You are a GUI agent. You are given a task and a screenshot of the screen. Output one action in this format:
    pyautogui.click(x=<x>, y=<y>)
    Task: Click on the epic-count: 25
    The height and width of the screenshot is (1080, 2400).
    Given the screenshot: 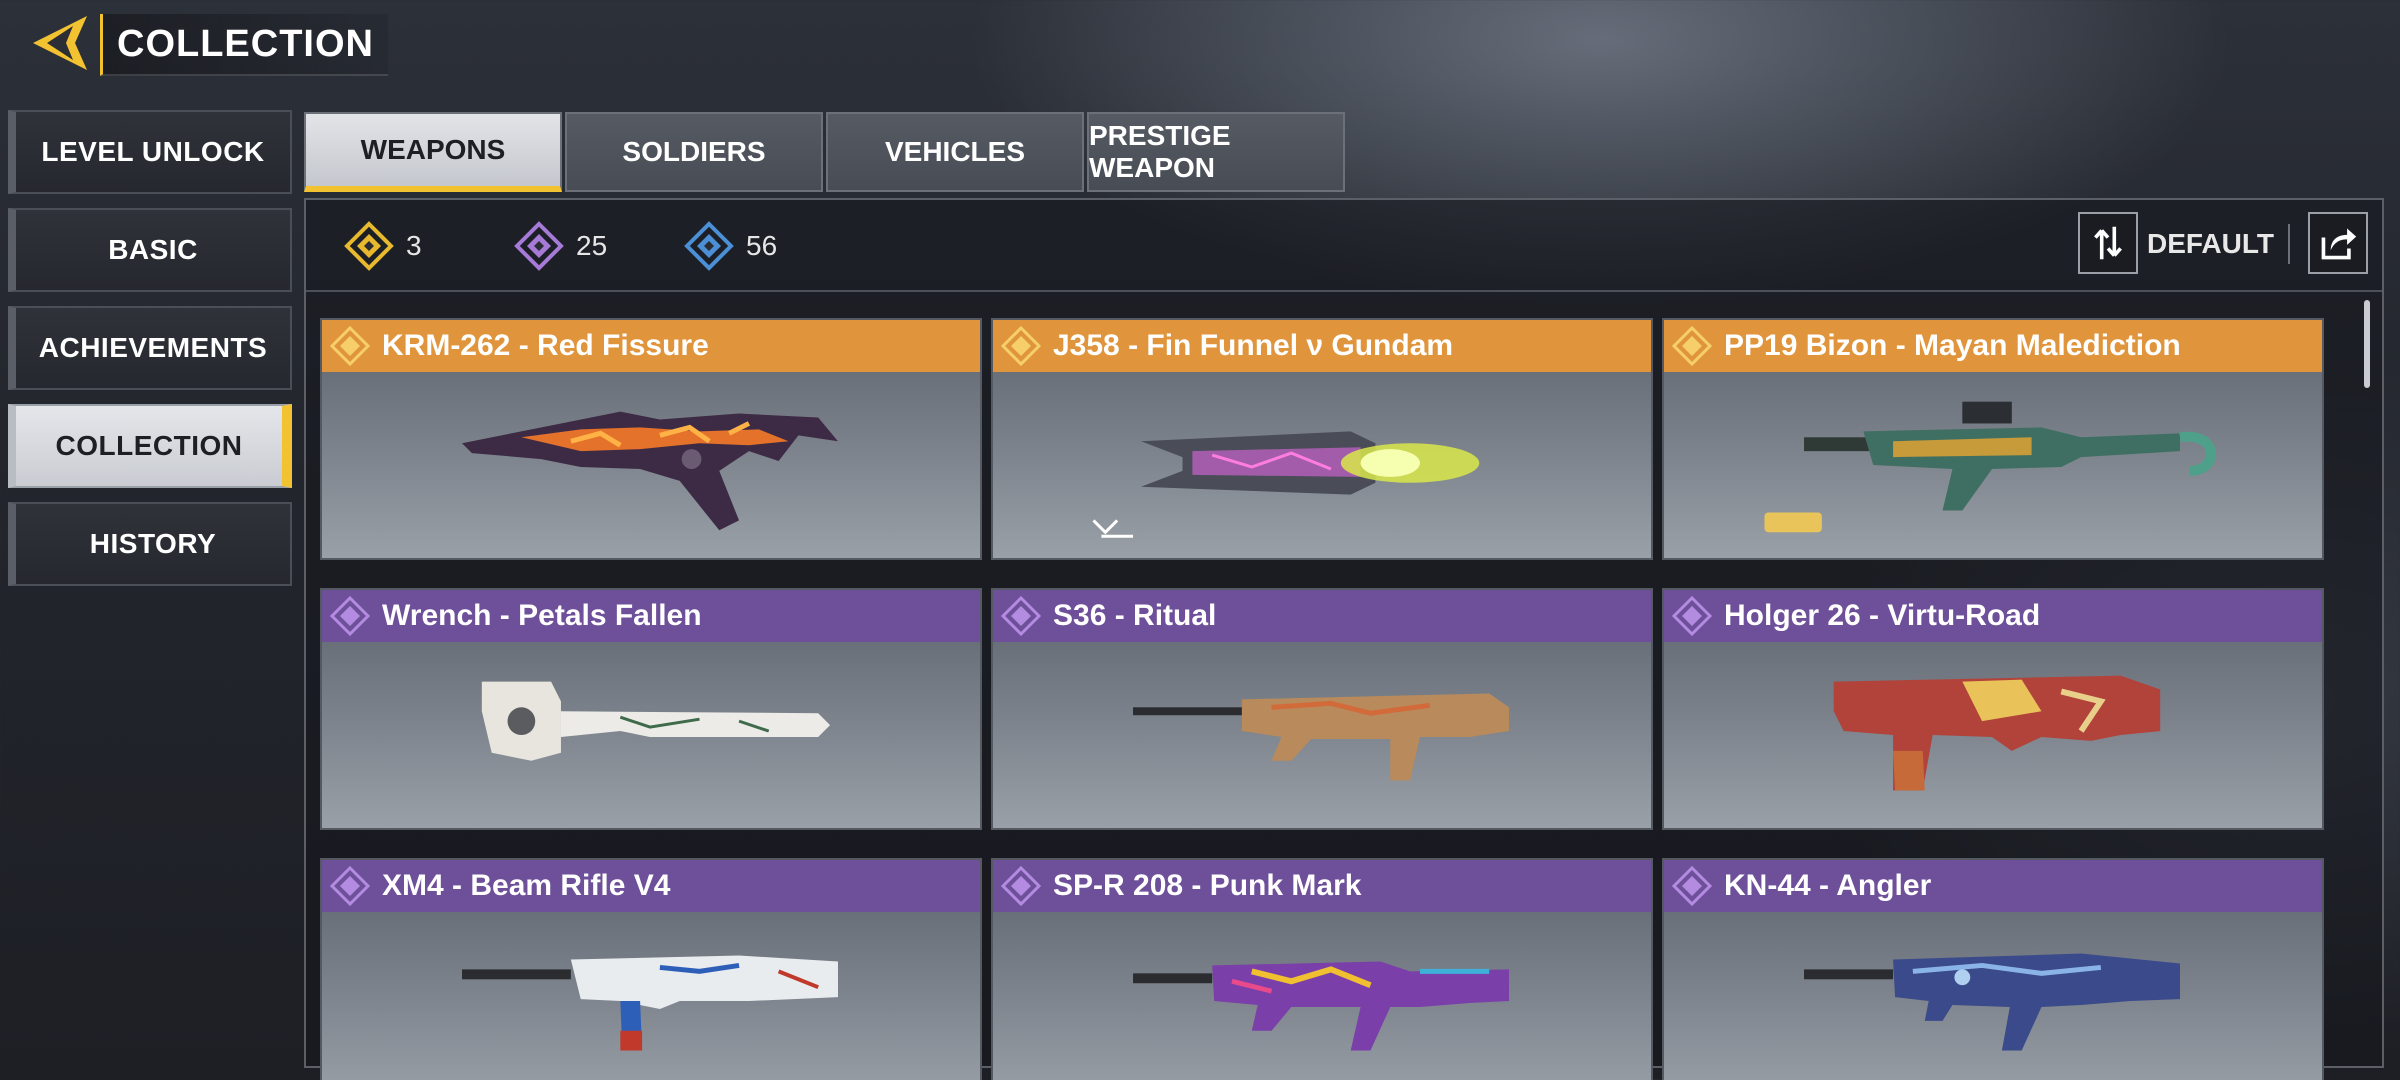 What is the action you would take?
    pyautogui.click(x=592, y=245)
    